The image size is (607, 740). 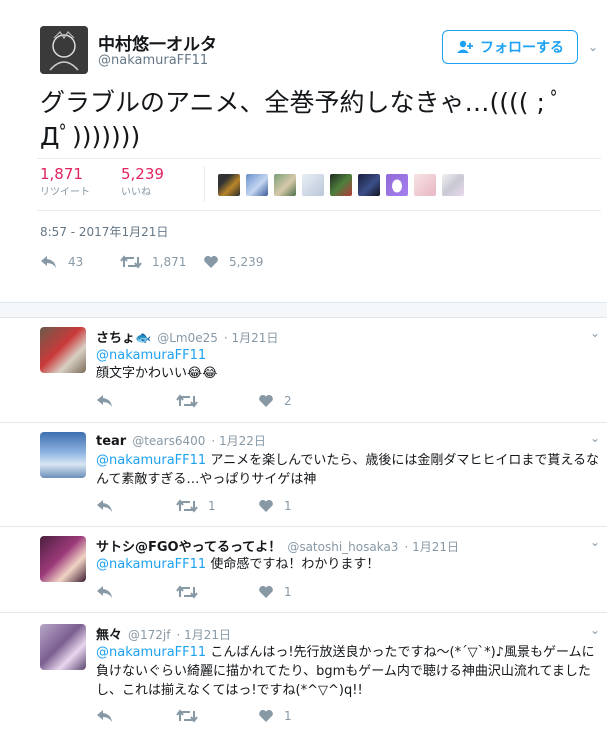 I want to click on retweet-count: 1,871, so click(x=169, y=262).